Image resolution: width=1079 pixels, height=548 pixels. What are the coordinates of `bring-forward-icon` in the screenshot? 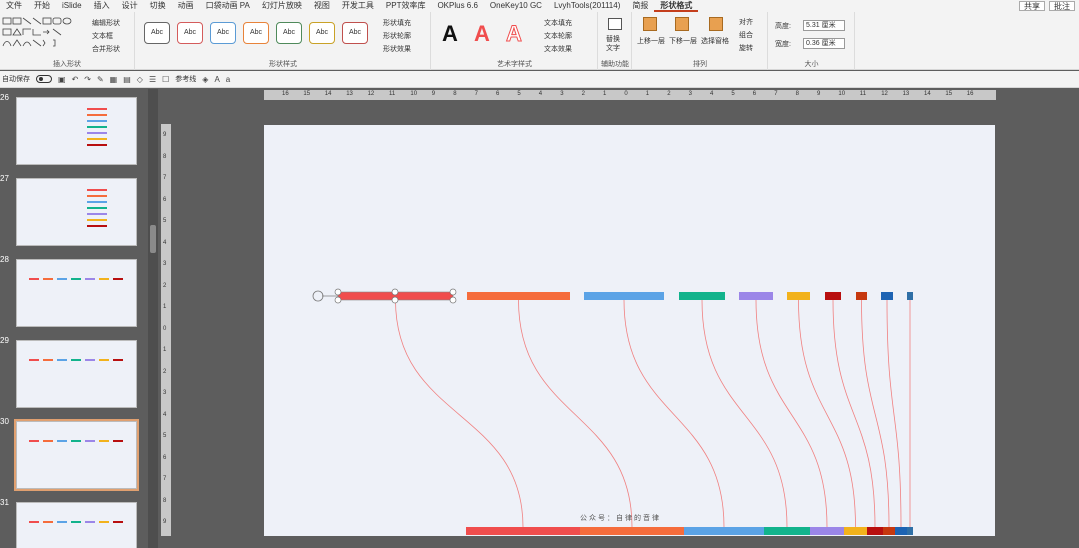 It's located at (650, 24).